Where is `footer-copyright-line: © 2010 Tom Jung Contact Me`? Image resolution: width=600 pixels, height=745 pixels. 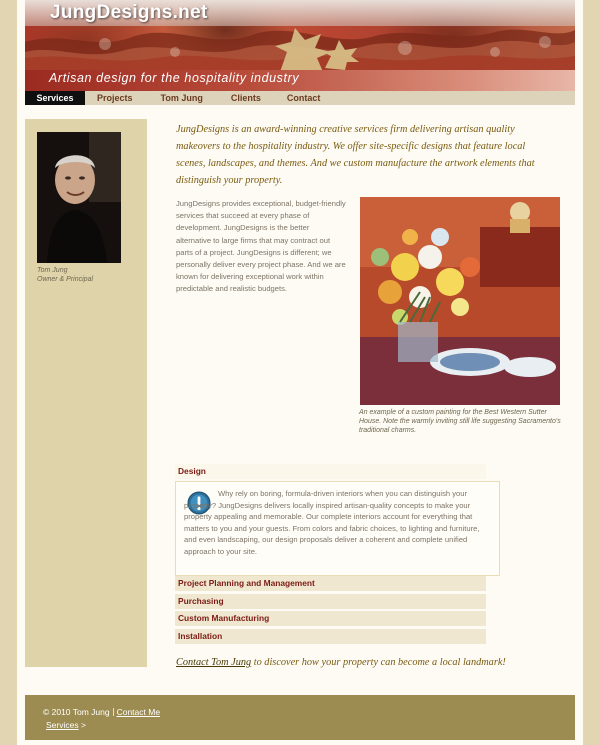
footer-copyright-line: © 2010 Tom Jung Contact Me is located at coordinates (101, 712).